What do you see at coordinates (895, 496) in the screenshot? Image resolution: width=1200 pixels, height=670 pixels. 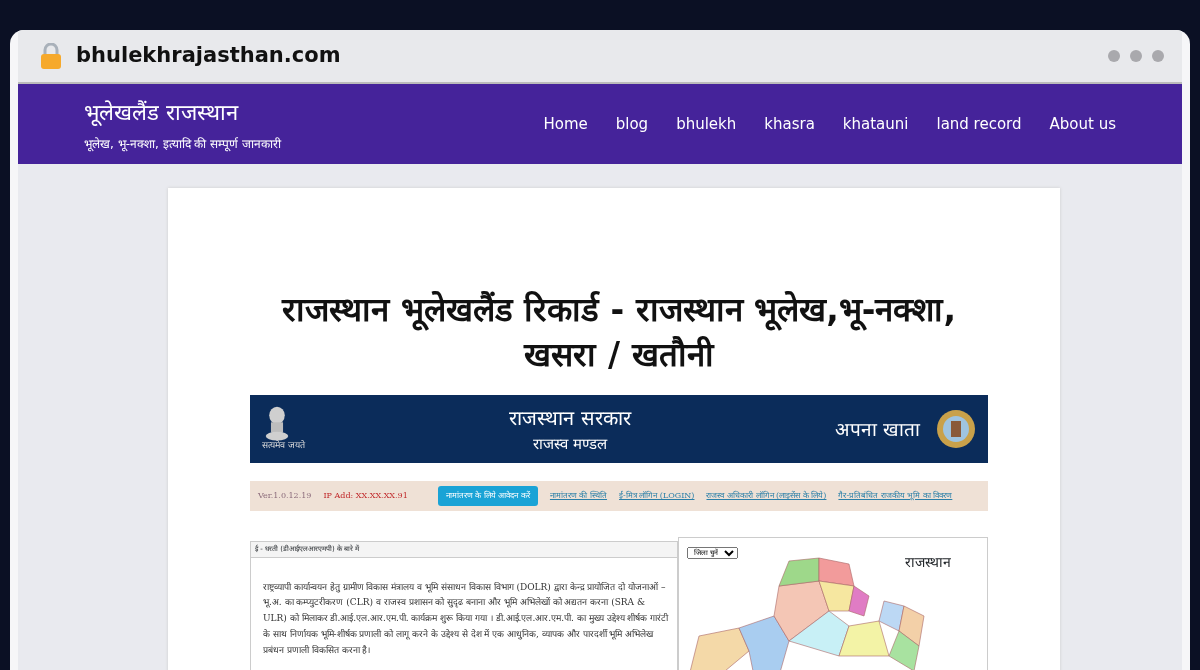 I see `strip-link: गैर-प्रतिबंधित राजकीय भूमि का विवरण` at bounding box center [895, 496].